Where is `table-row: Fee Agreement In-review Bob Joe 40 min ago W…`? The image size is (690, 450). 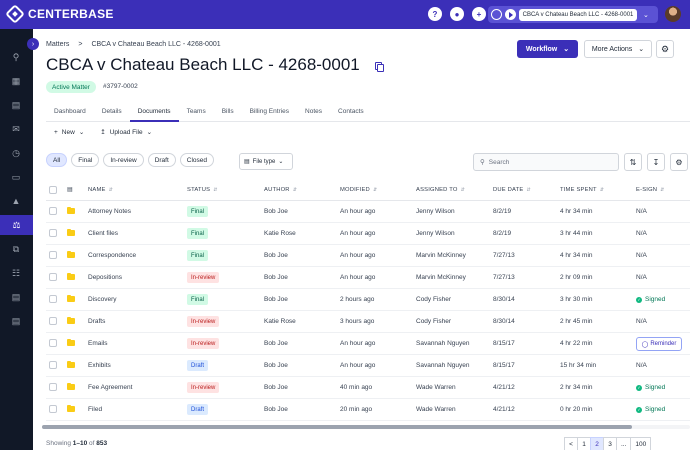 table-row: Fee Agreement In-review Bob Joe 40 min ago W… is located at coordinates (368, 388).